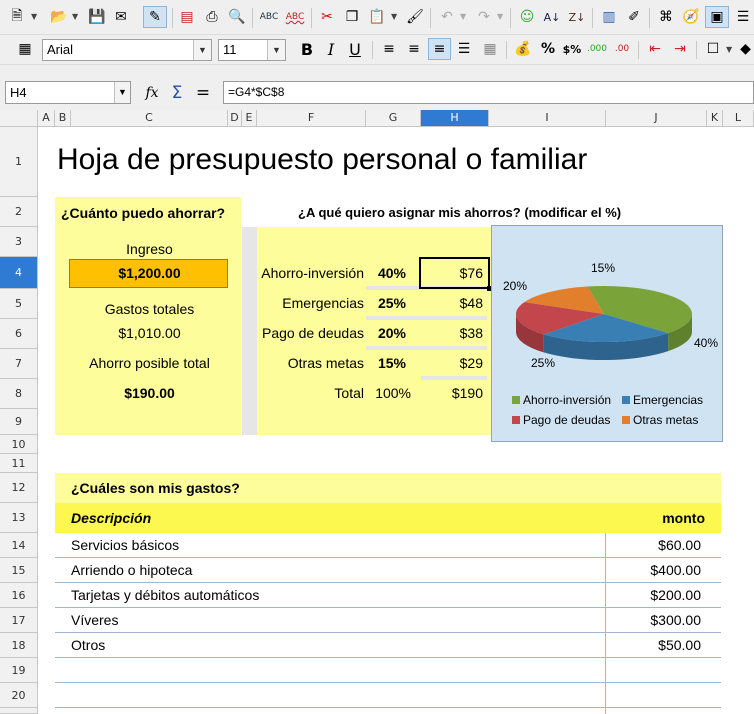 The height and width of the screenshot is (714, 754). Describe the element at coordinates (355, 49) in the screenshot. I see `underline-icon: U` at that location.